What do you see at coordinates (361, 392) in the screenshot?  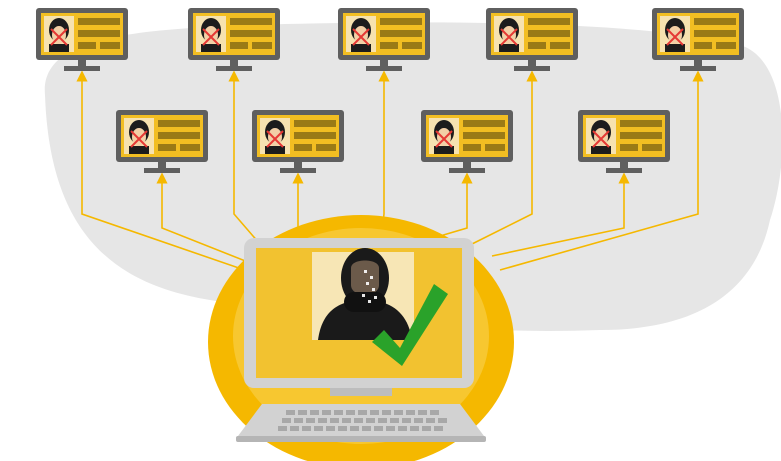 I see `laptop-hinge` at bounding box center [361, 392].